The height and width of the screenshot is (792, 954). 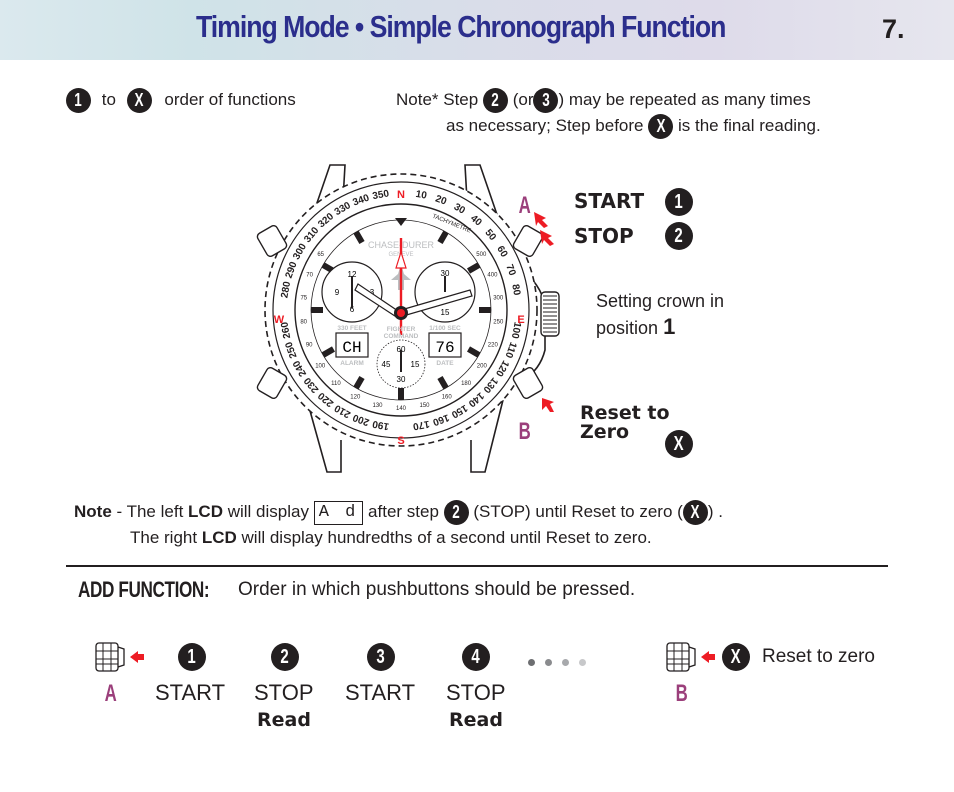 What do you see at coordinates (493, 345) in the screenshot?
I see `tachymeter-number: 220` at bounding box center [493, 345].